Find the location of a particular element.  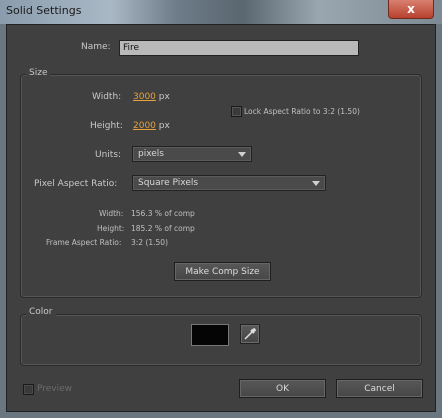

make-comp-size-label: Make Comp Size is located at coordinates (222, 271).